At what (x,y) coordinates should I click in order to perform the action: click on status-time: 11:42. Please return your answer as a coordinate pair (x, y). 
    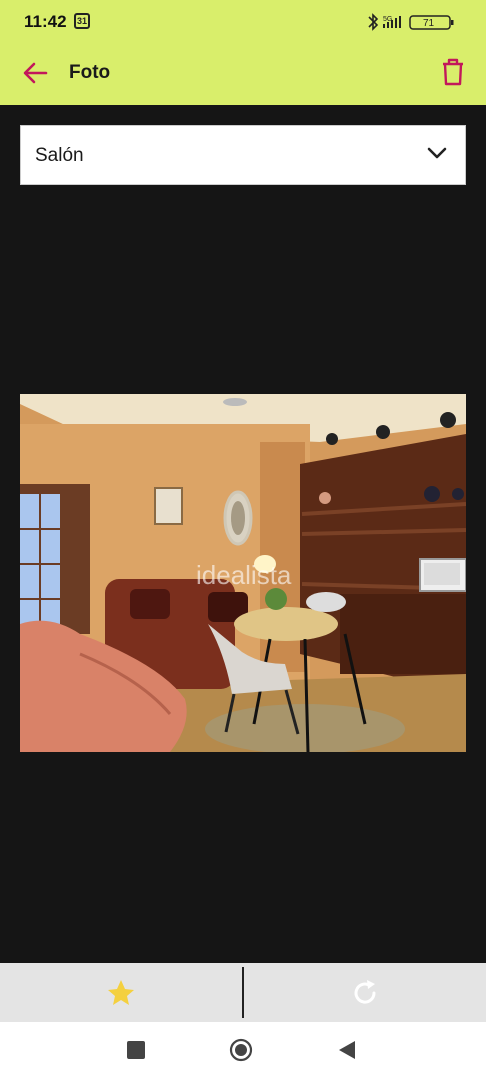
    Looking at the image, I should click on (45, 21).